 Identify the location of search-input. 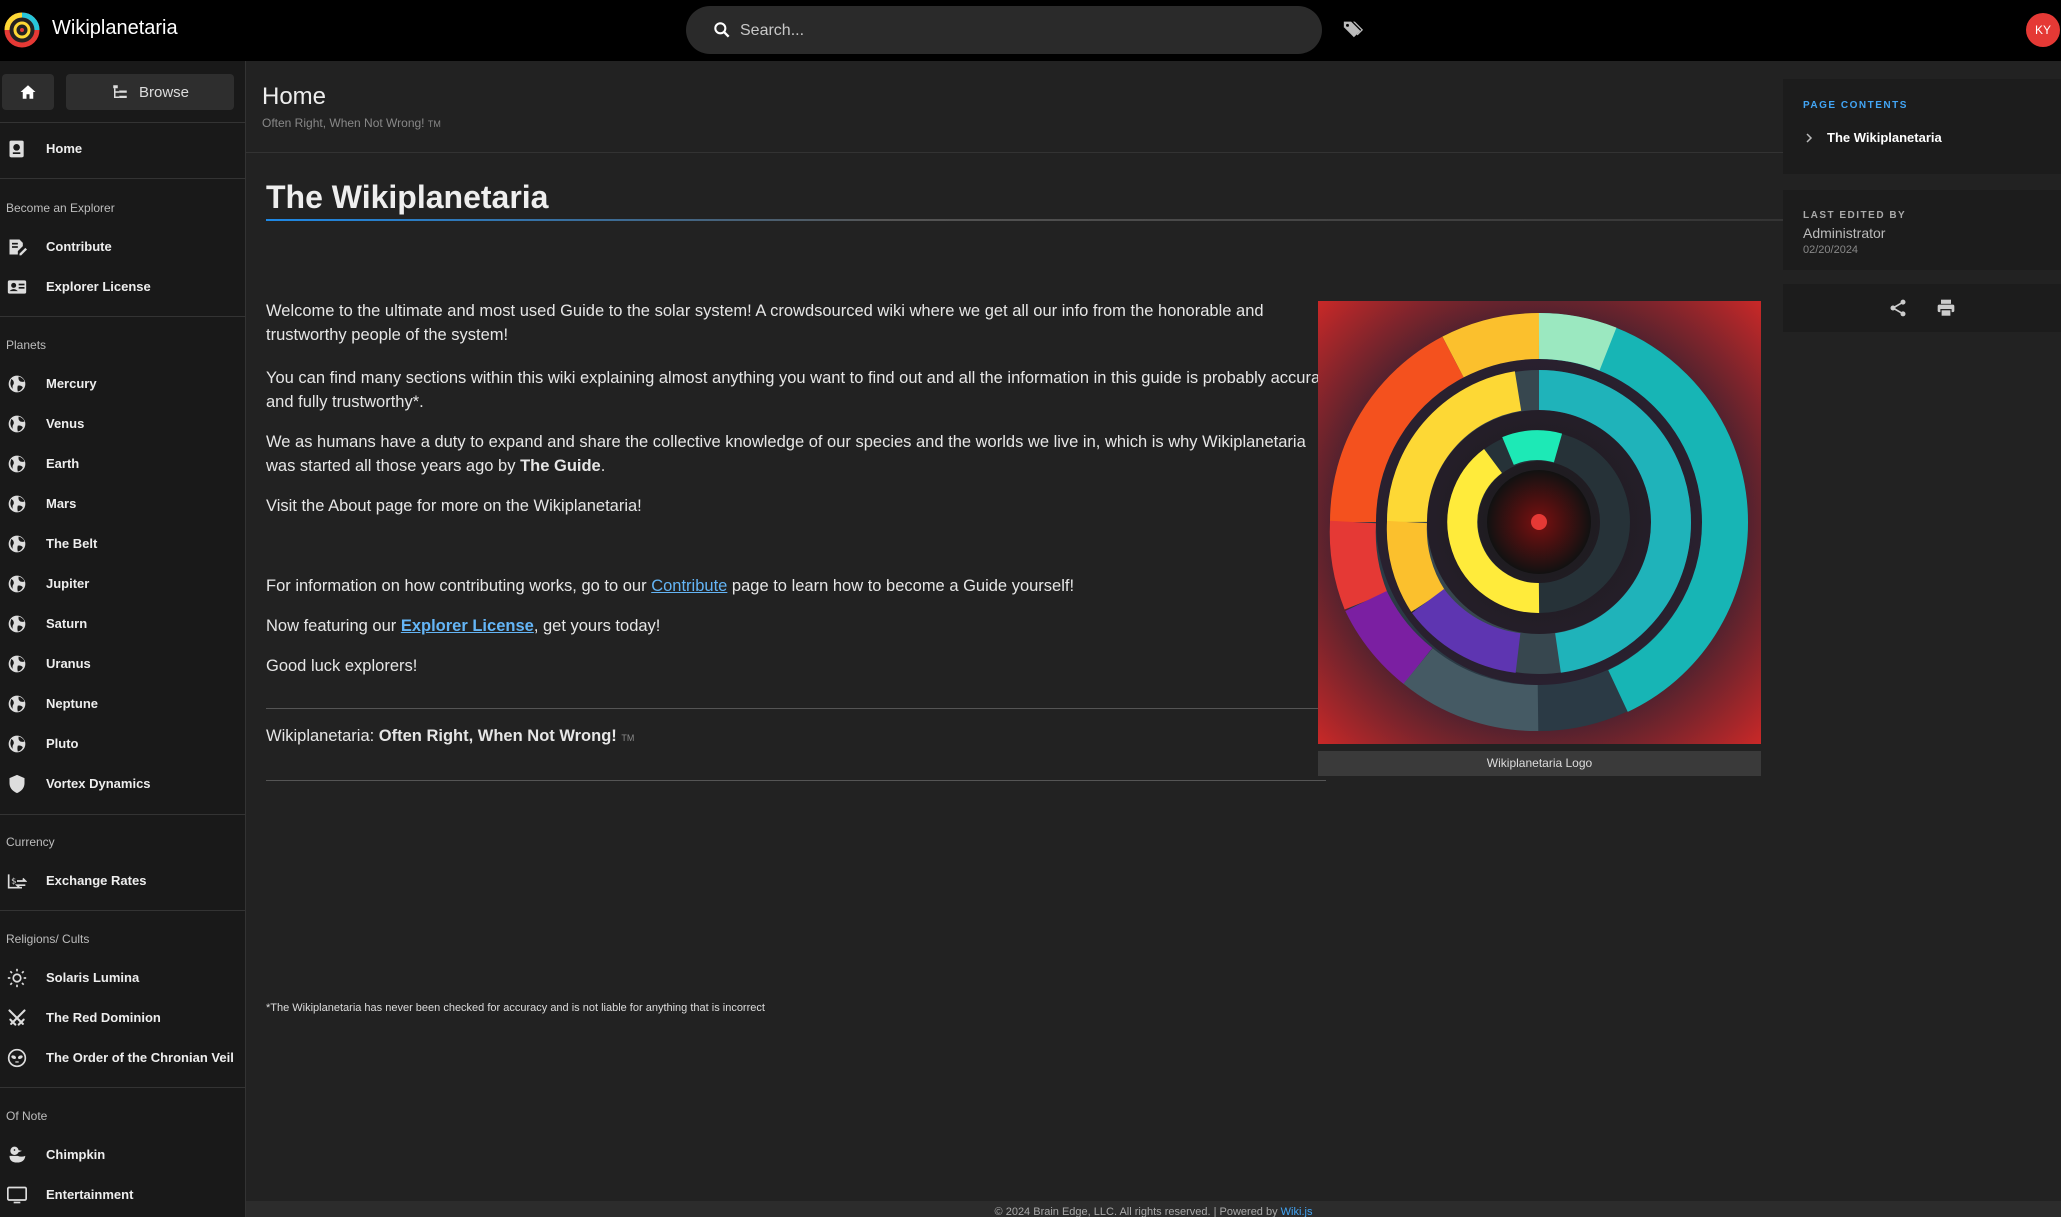
(1020, 31).